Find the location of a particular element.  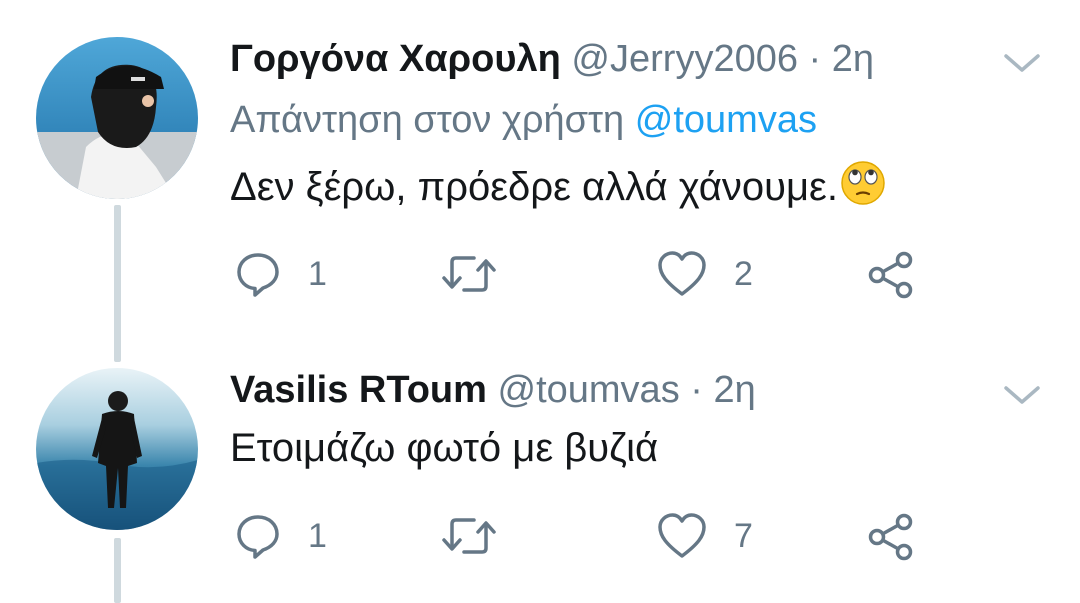

like-button: 2 is located at coordinates (704, 274).